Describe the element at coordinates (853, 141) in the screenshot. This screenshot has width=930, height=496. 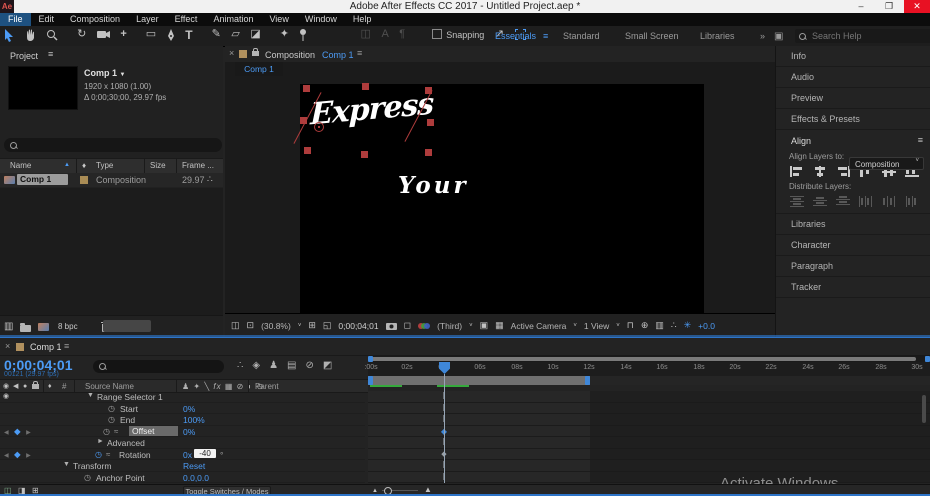
I see `align-panel-header: Align ≡` at that location.